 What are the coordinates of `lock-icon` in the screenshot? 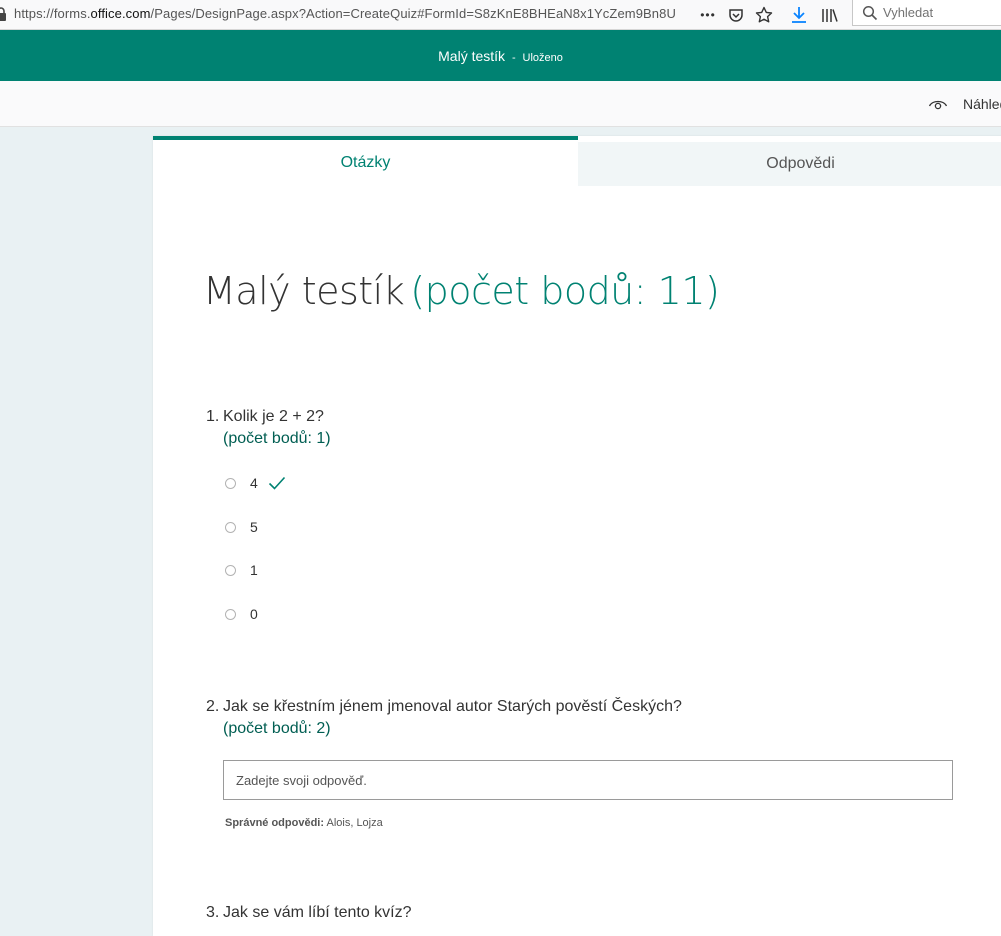 It's located at (3, 14).